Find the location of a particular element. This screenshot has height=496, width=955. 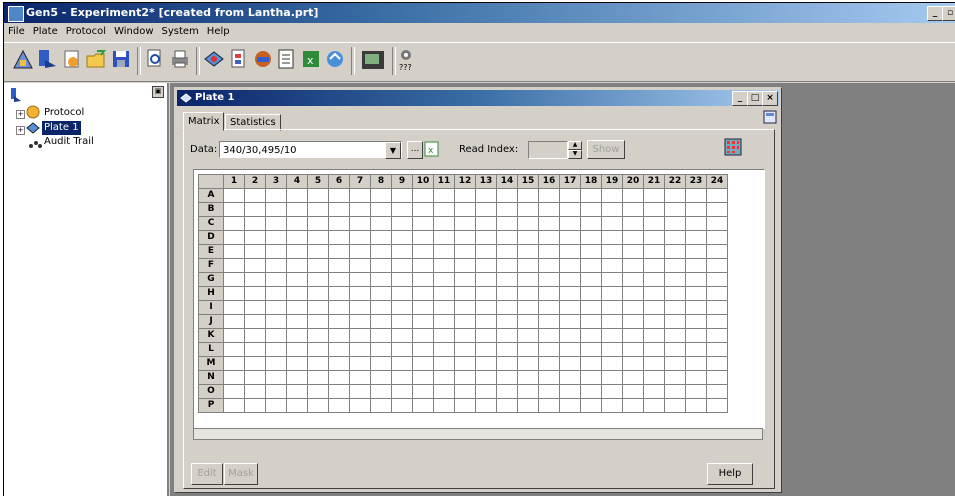

plate-view-icon is located at coordinates (733, 147).